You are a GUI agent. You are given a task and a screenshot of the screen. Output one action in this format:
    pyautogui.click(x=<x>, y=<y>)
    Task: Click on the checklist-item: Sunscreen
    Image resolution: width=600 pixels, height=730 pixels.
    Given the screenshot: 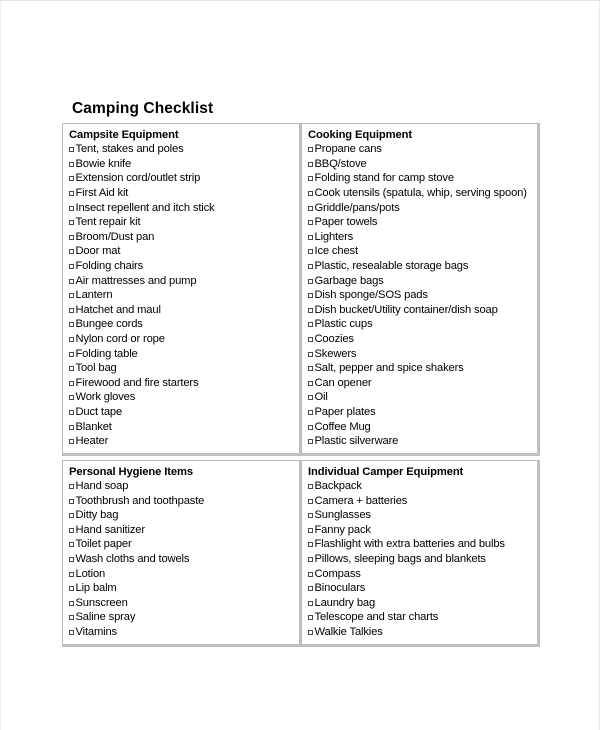 What is the action you would take?
    pyautogui.click(x=182, y=603)
    